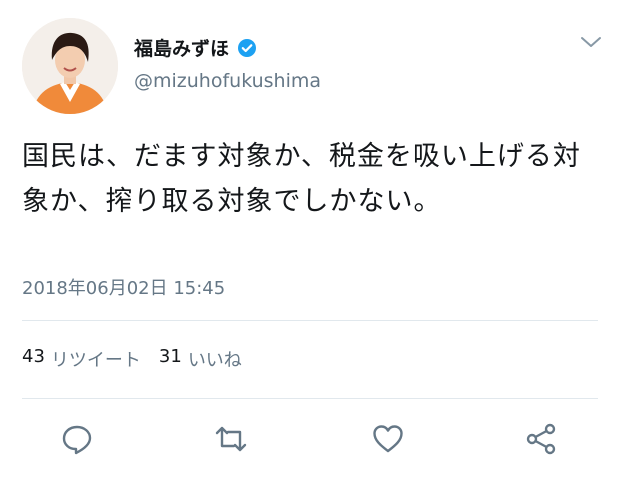  I want to click on display-name: 福島みずほ, so click(181, 47).